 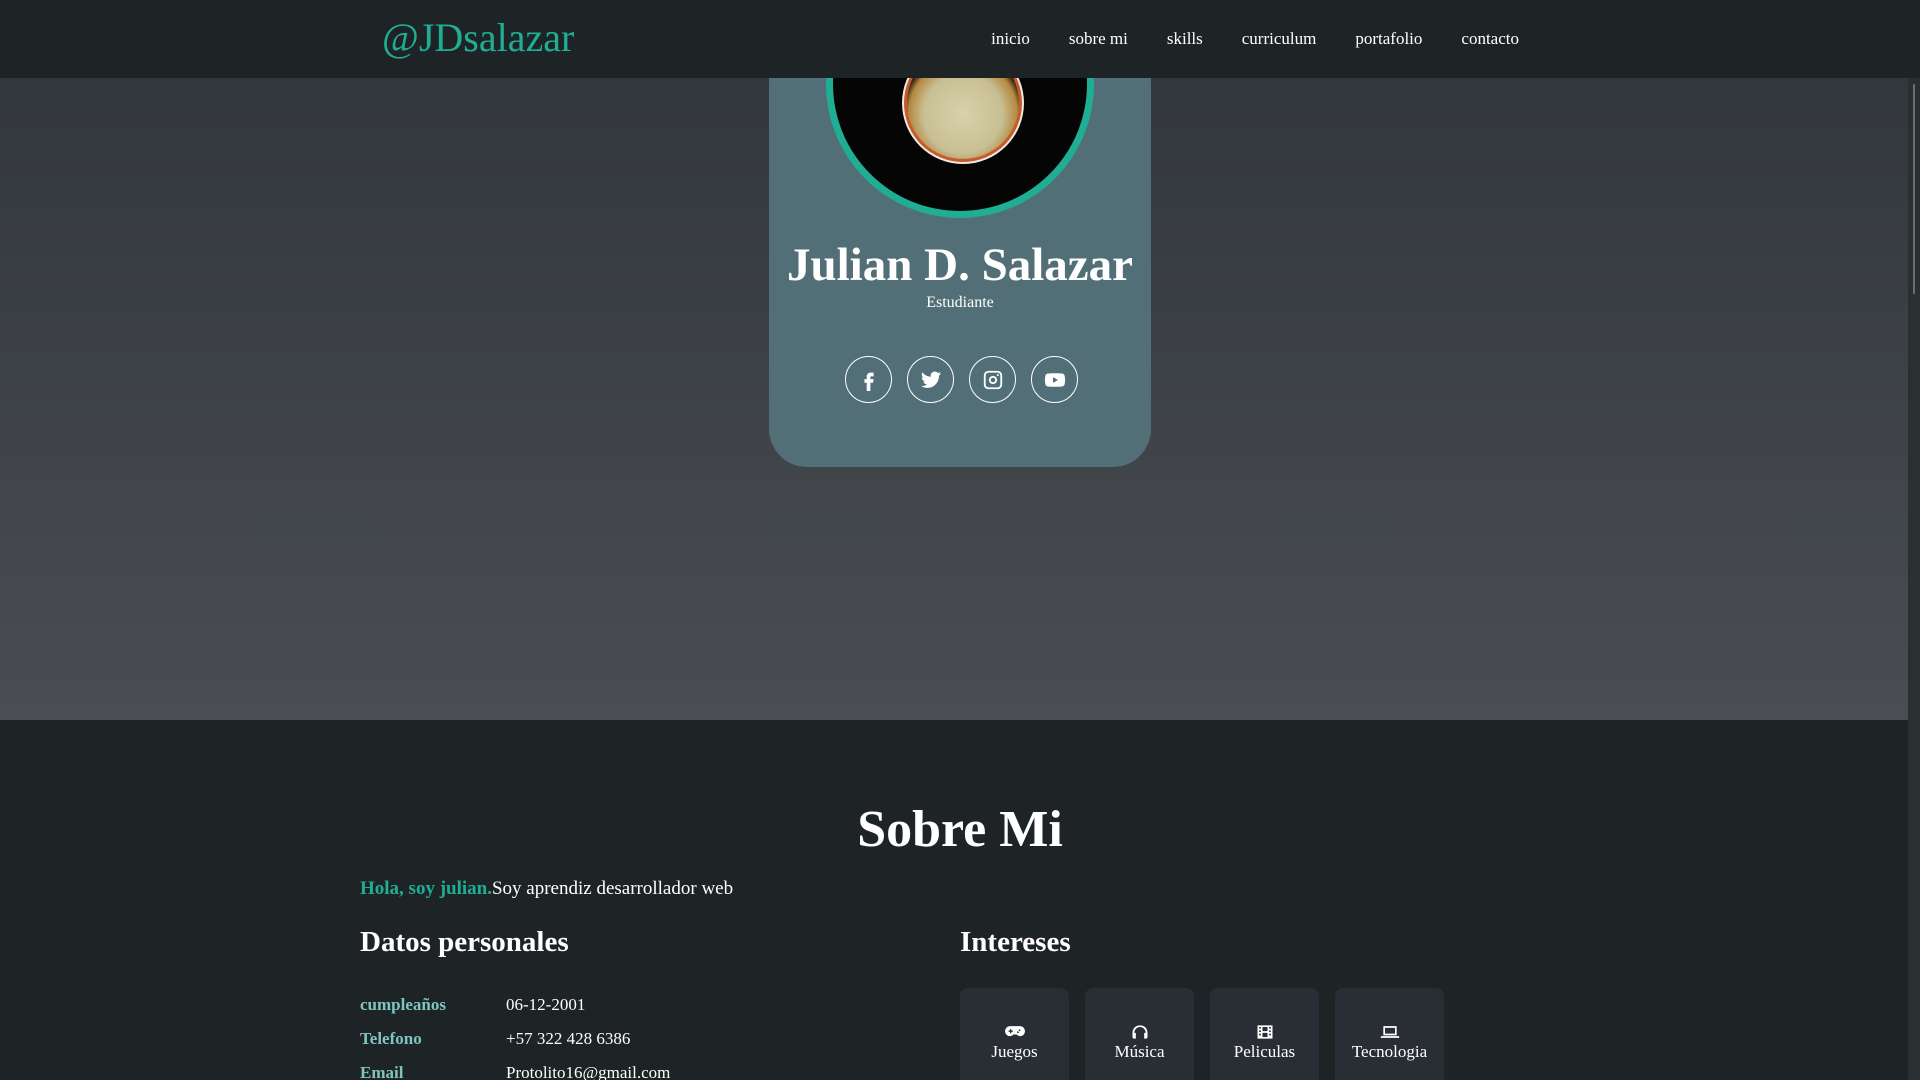 I want to click on interest-label: Música, so click(x=1139, y=1051).